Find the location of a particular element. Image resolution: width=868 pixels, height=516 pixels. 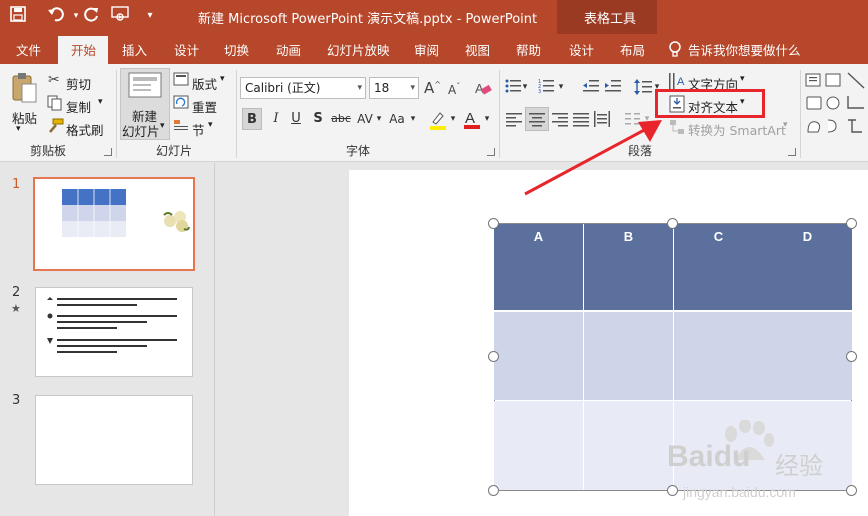

tab-transitions: 切换 is located at coordinates (236, 49).